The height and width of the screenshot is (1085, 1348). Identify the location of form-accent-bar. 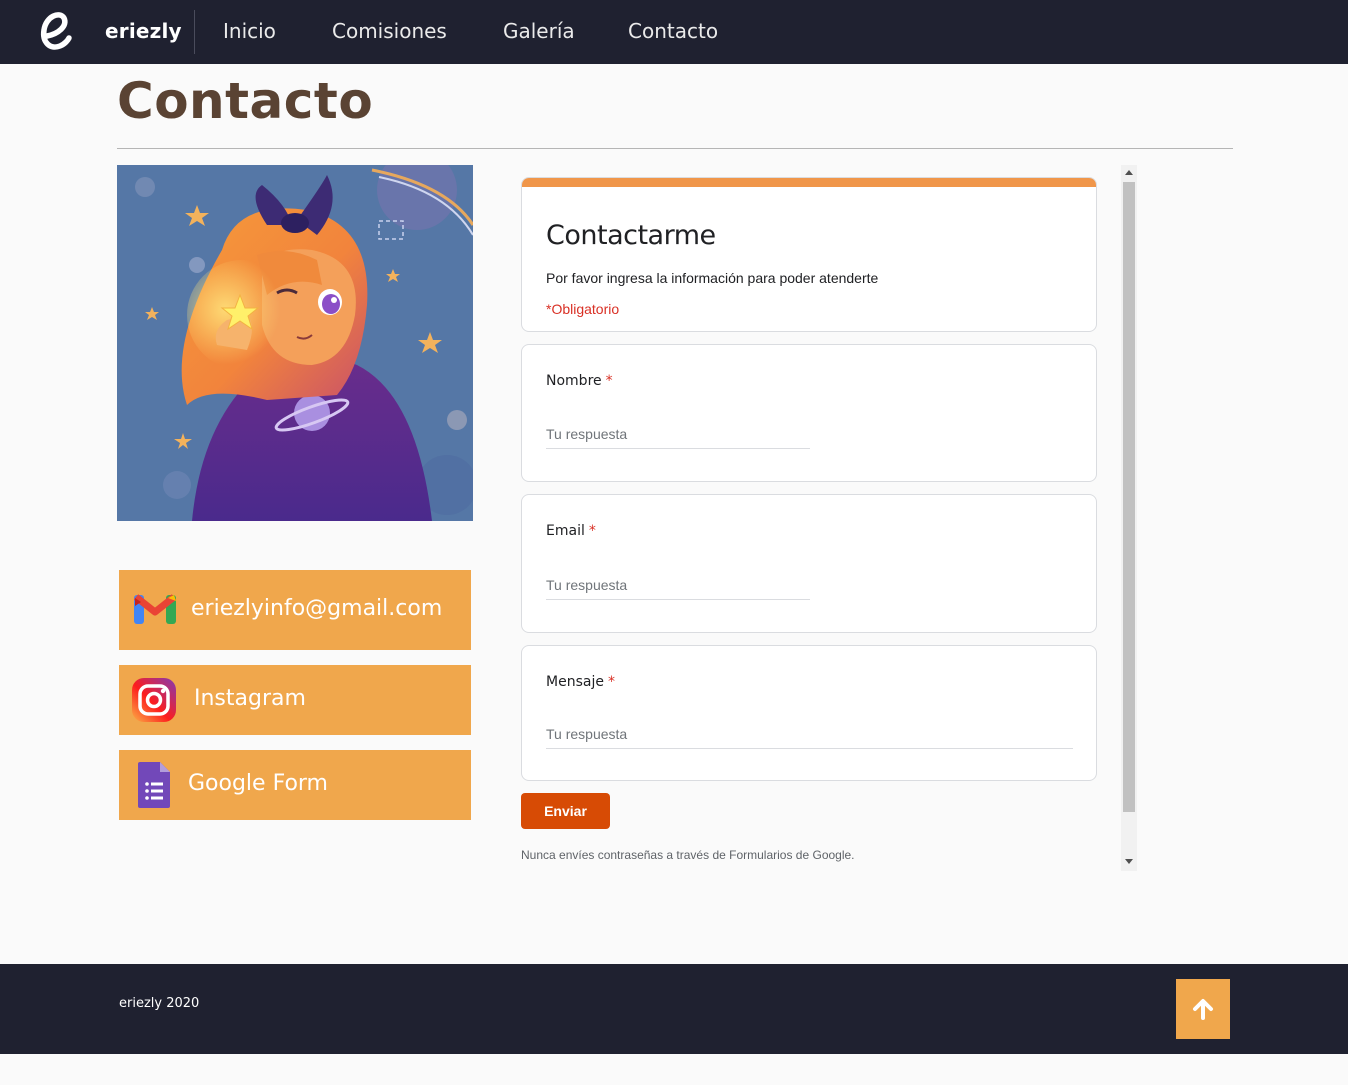
(809, 182).